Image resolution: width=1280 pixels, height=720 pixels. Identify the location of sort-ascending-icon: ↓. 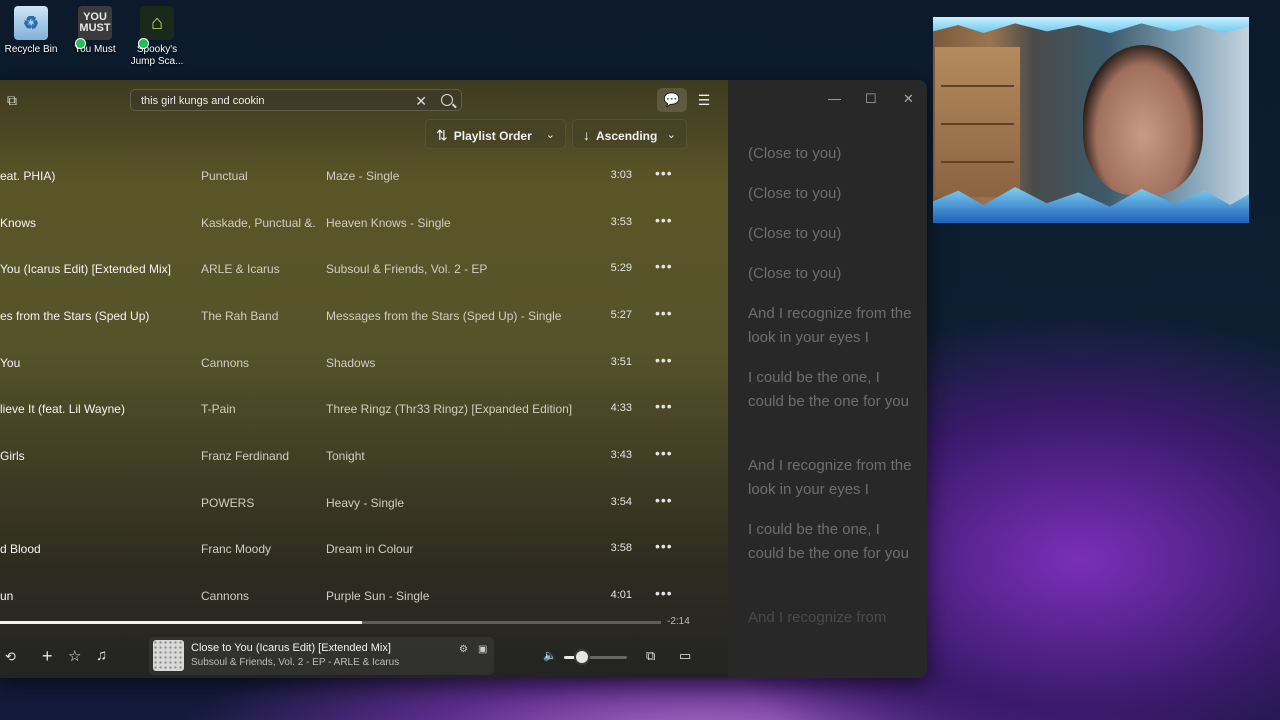
(586, 135).